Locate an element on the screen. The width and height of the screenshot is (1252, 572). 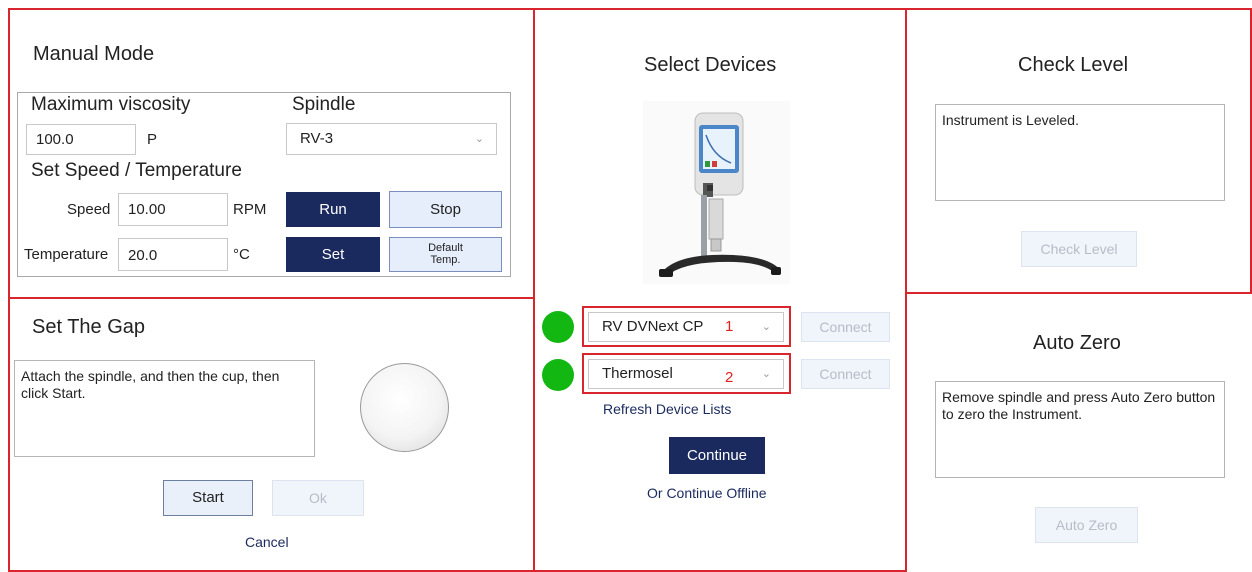
device1-select: RV DVNext CP ⌄ is located at coordinates (686, 327).